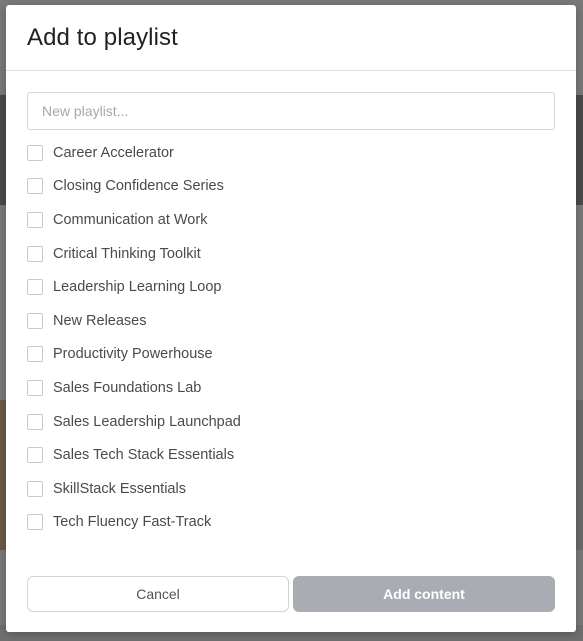 The height and width of the screenshot is (641, 583). I want to click on playlist-item: SkillStack Essentials, so click(291, 489).